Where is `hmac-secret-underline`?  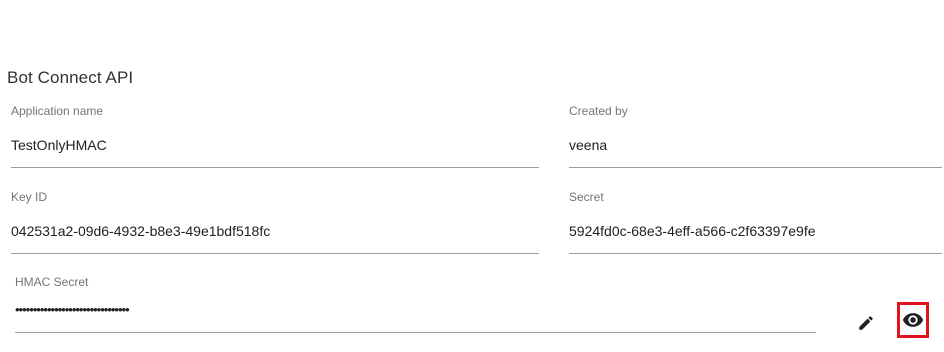
hmac-secret-underline is located at coordinates (415, 332).